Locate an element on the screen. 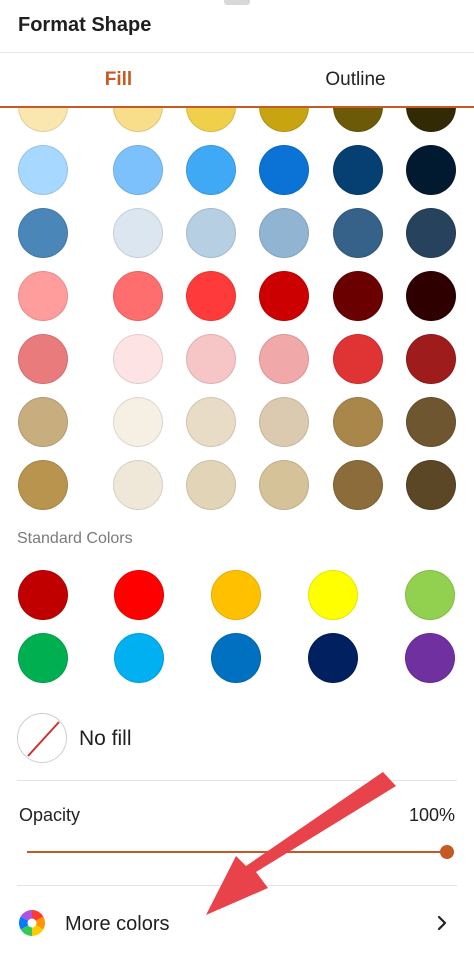  no-fill-option: No fill is located at coordinates (237, 740).